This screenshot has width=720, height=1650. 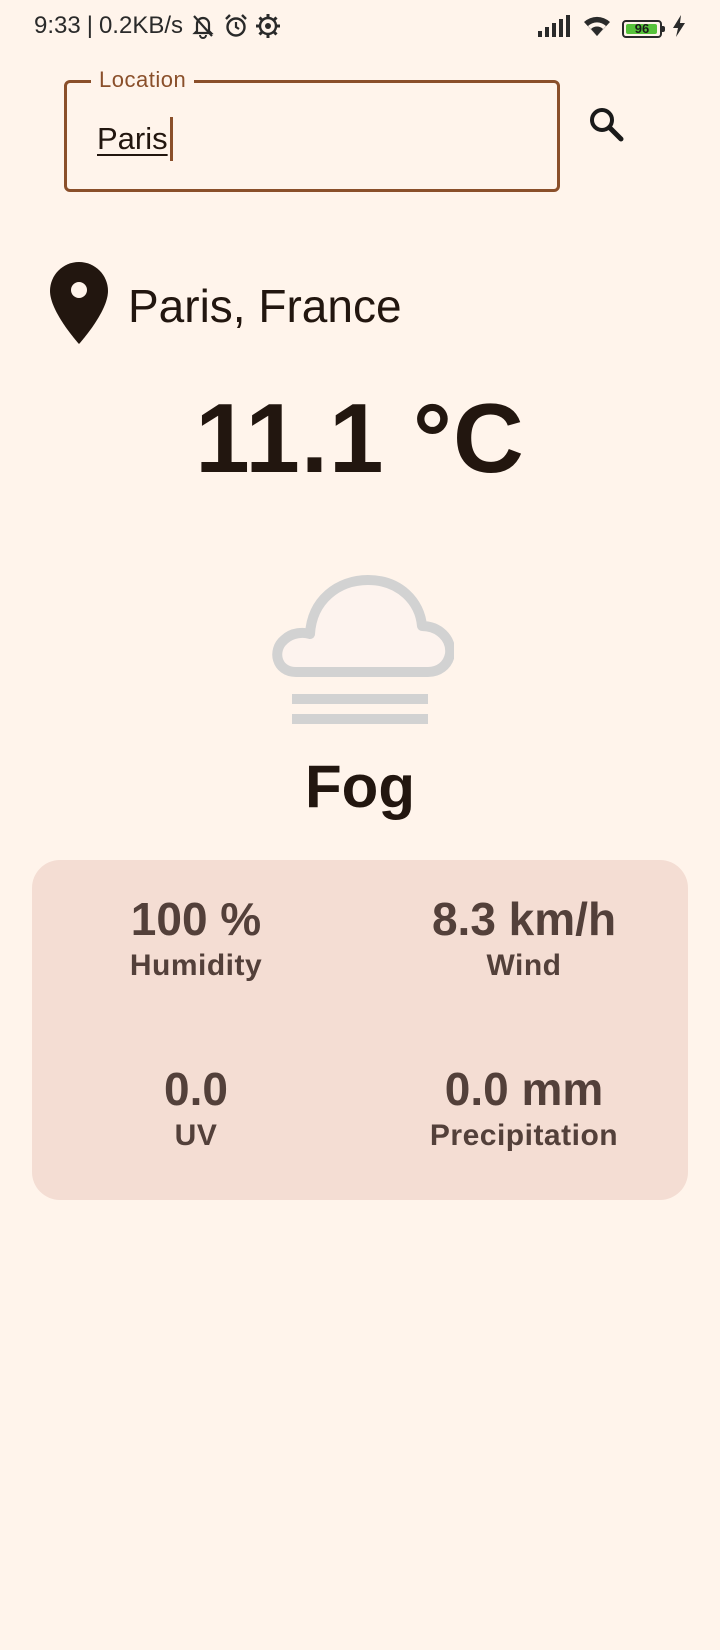 What do you see at coordinates (524, 1089) in the screenshot?
I see `precipitation-value: 0.0 mm` at bounding box center [524, 1089].